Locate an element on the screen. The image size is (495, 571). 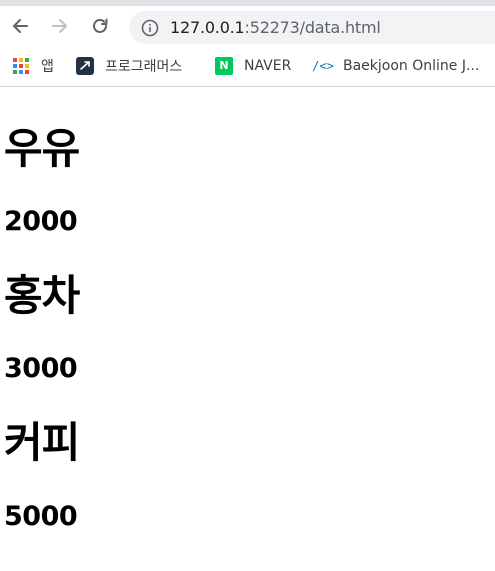
bookmark-apps: 앱 is located at coordinates (33, 66).